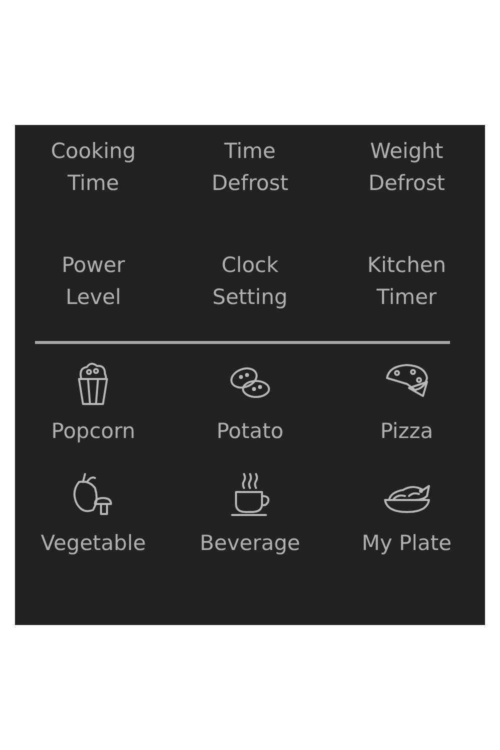  Describe the element at coordinates (406, 402) in the screenshot. I see `food-key: Pizza` at that location.